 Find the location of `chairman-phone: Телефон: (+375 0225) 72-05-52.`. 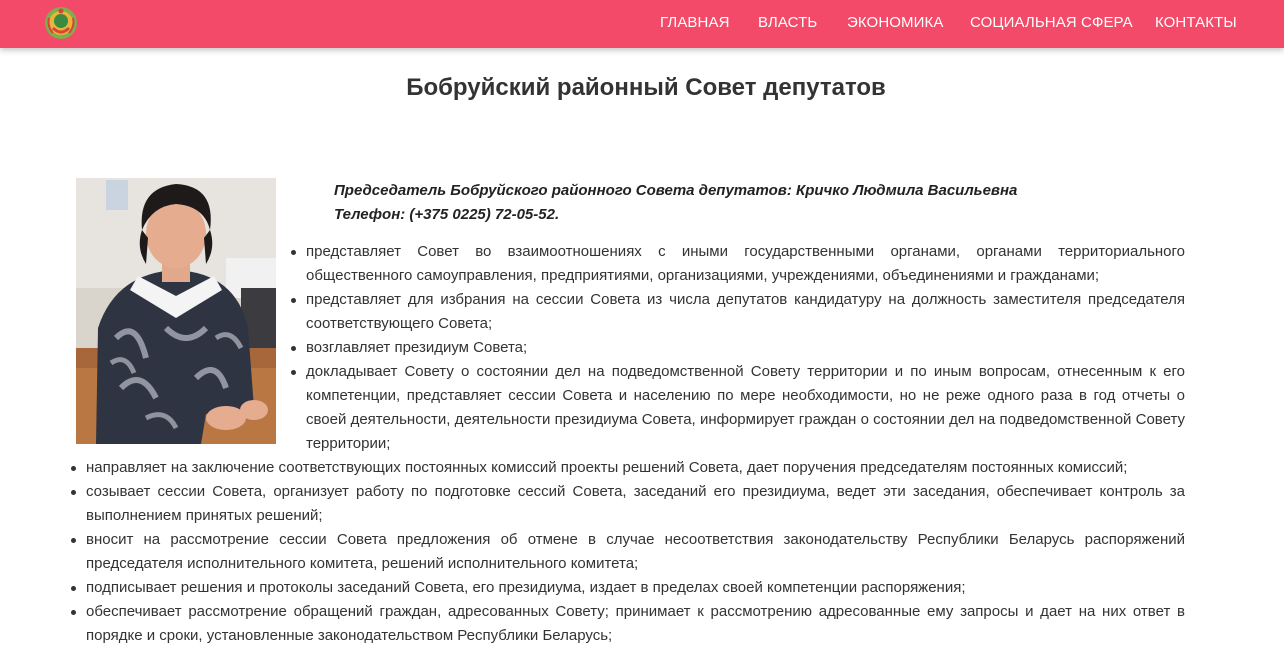

chairman-phone: Телефон: (+375 0225) 72-05-52. is located at coordinates (447, 214).